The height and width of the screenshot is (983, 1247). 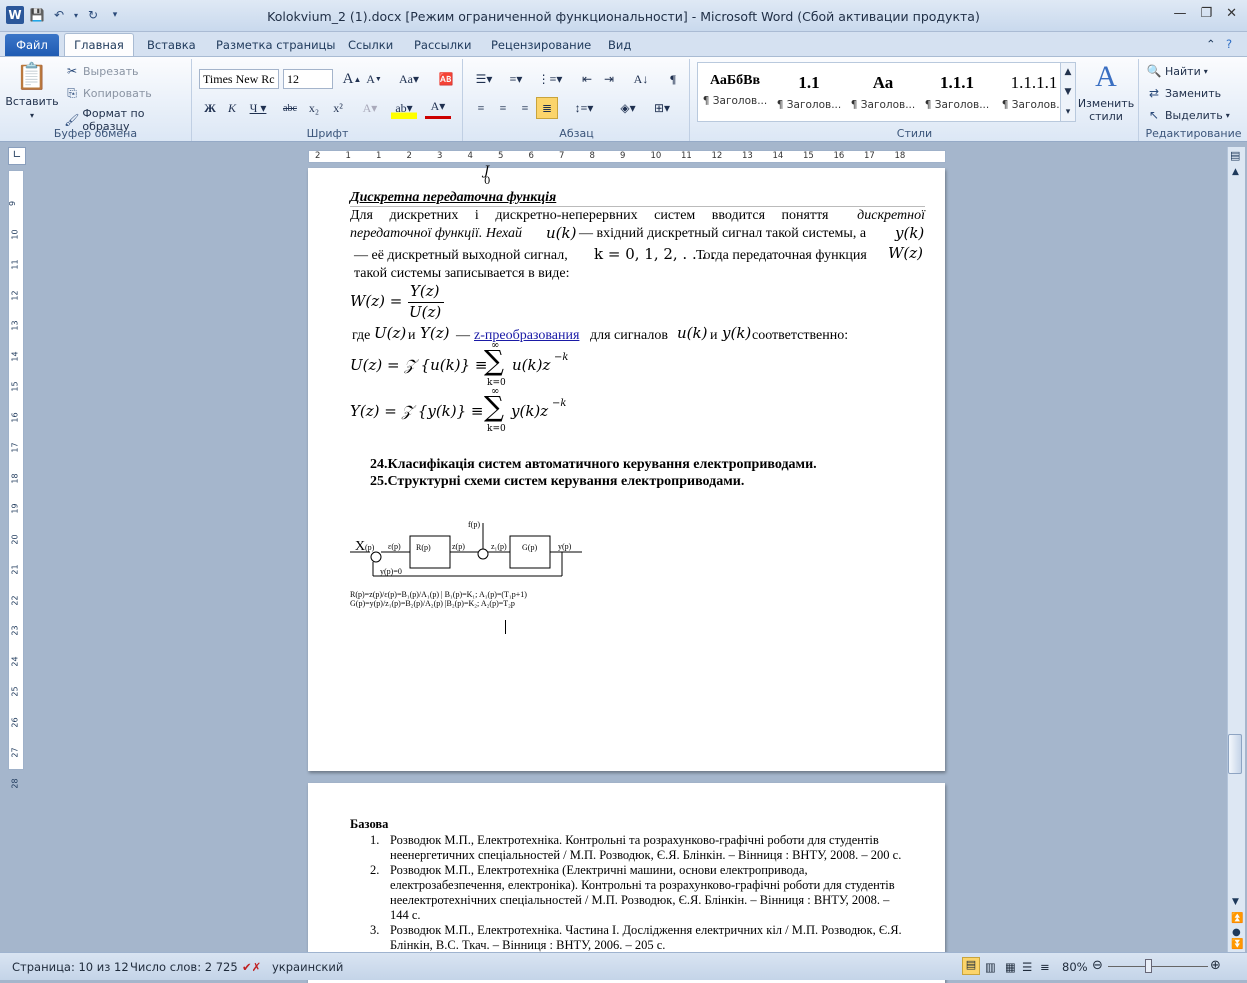 I want to click on horizontal-ruler: 2 1 1 2 3 4 5 6 7 8 9 10 11 12 13 14 15 16 17 18, so click(x=627, y=156).